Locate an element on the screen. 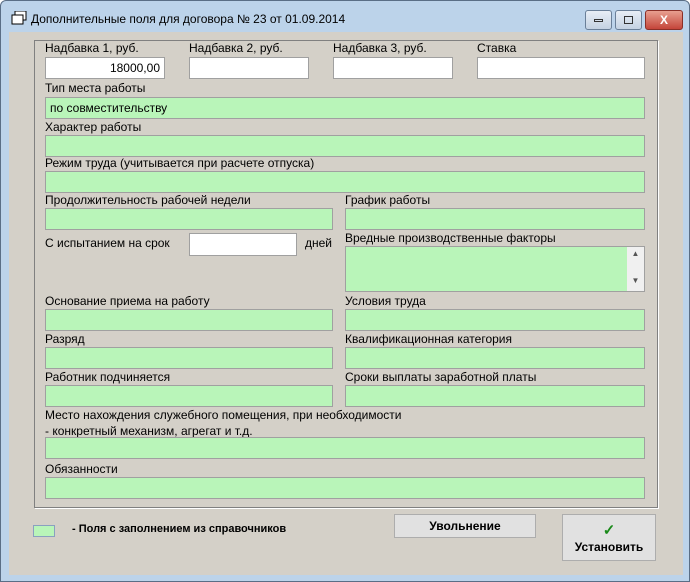 This screenshot has height=582, width=690. obyazannosti-input is located at coordinates (345, 488).